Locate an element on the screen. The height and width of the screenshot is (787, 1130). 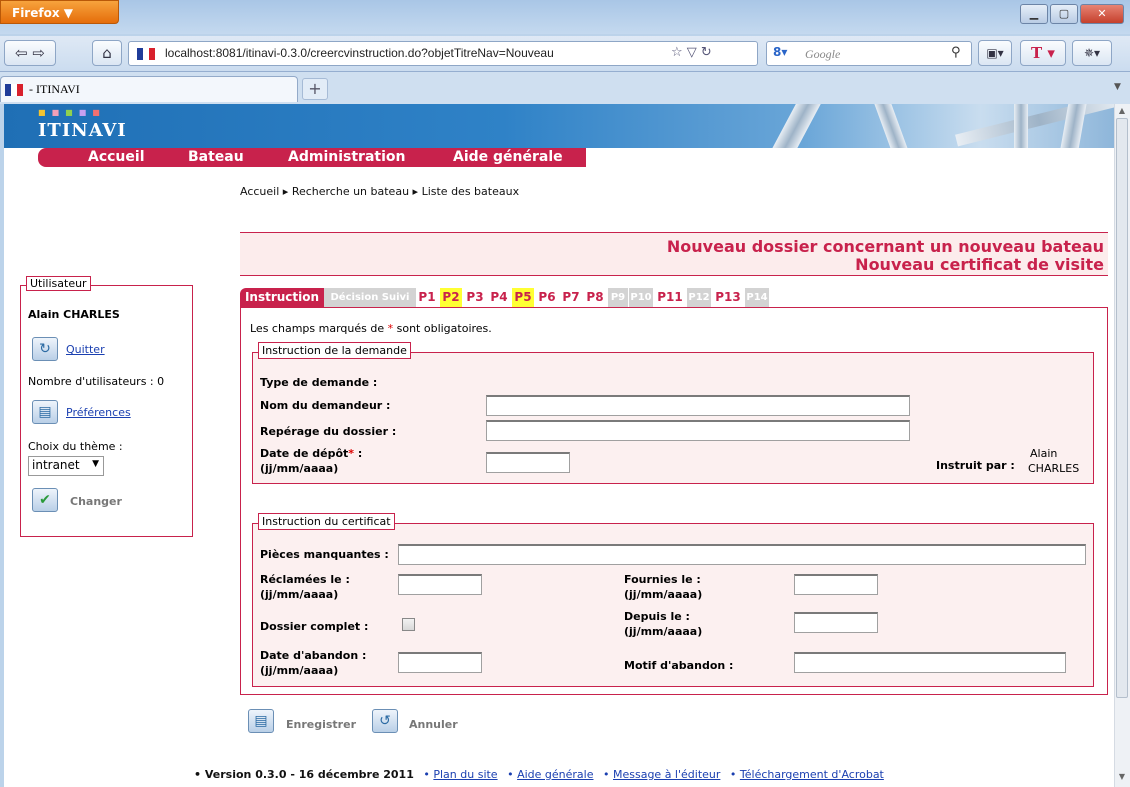
reperage-dossier-input is located at coordinates (698, 430).